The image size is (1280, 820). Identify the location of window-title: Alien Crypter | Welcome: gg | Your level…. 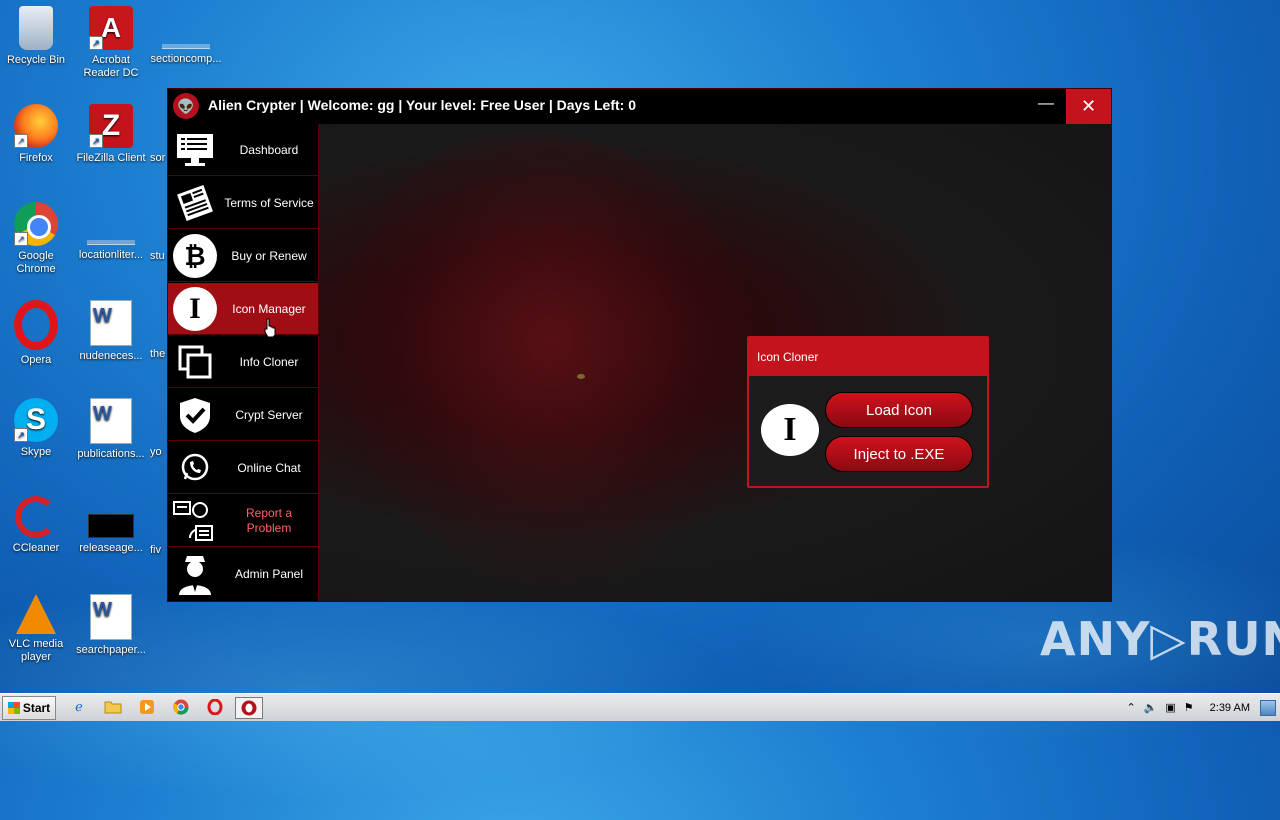
(422, 105).